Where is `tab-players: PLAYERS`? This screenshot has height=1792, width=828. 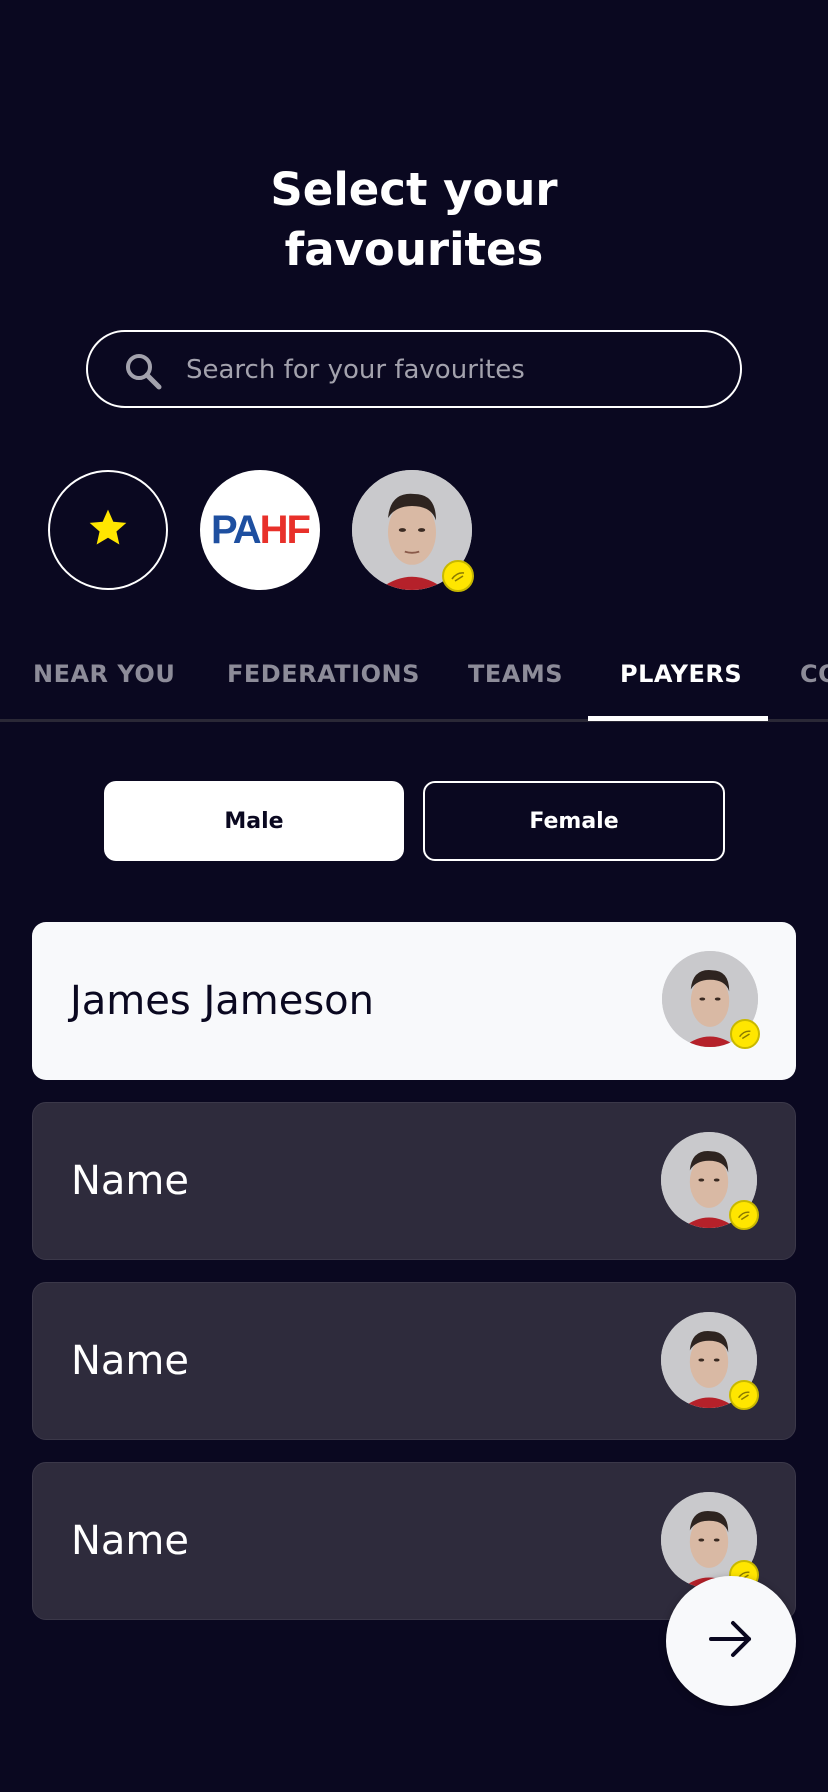
tab-players: PLAYERS is located at coordinates (681, 674).